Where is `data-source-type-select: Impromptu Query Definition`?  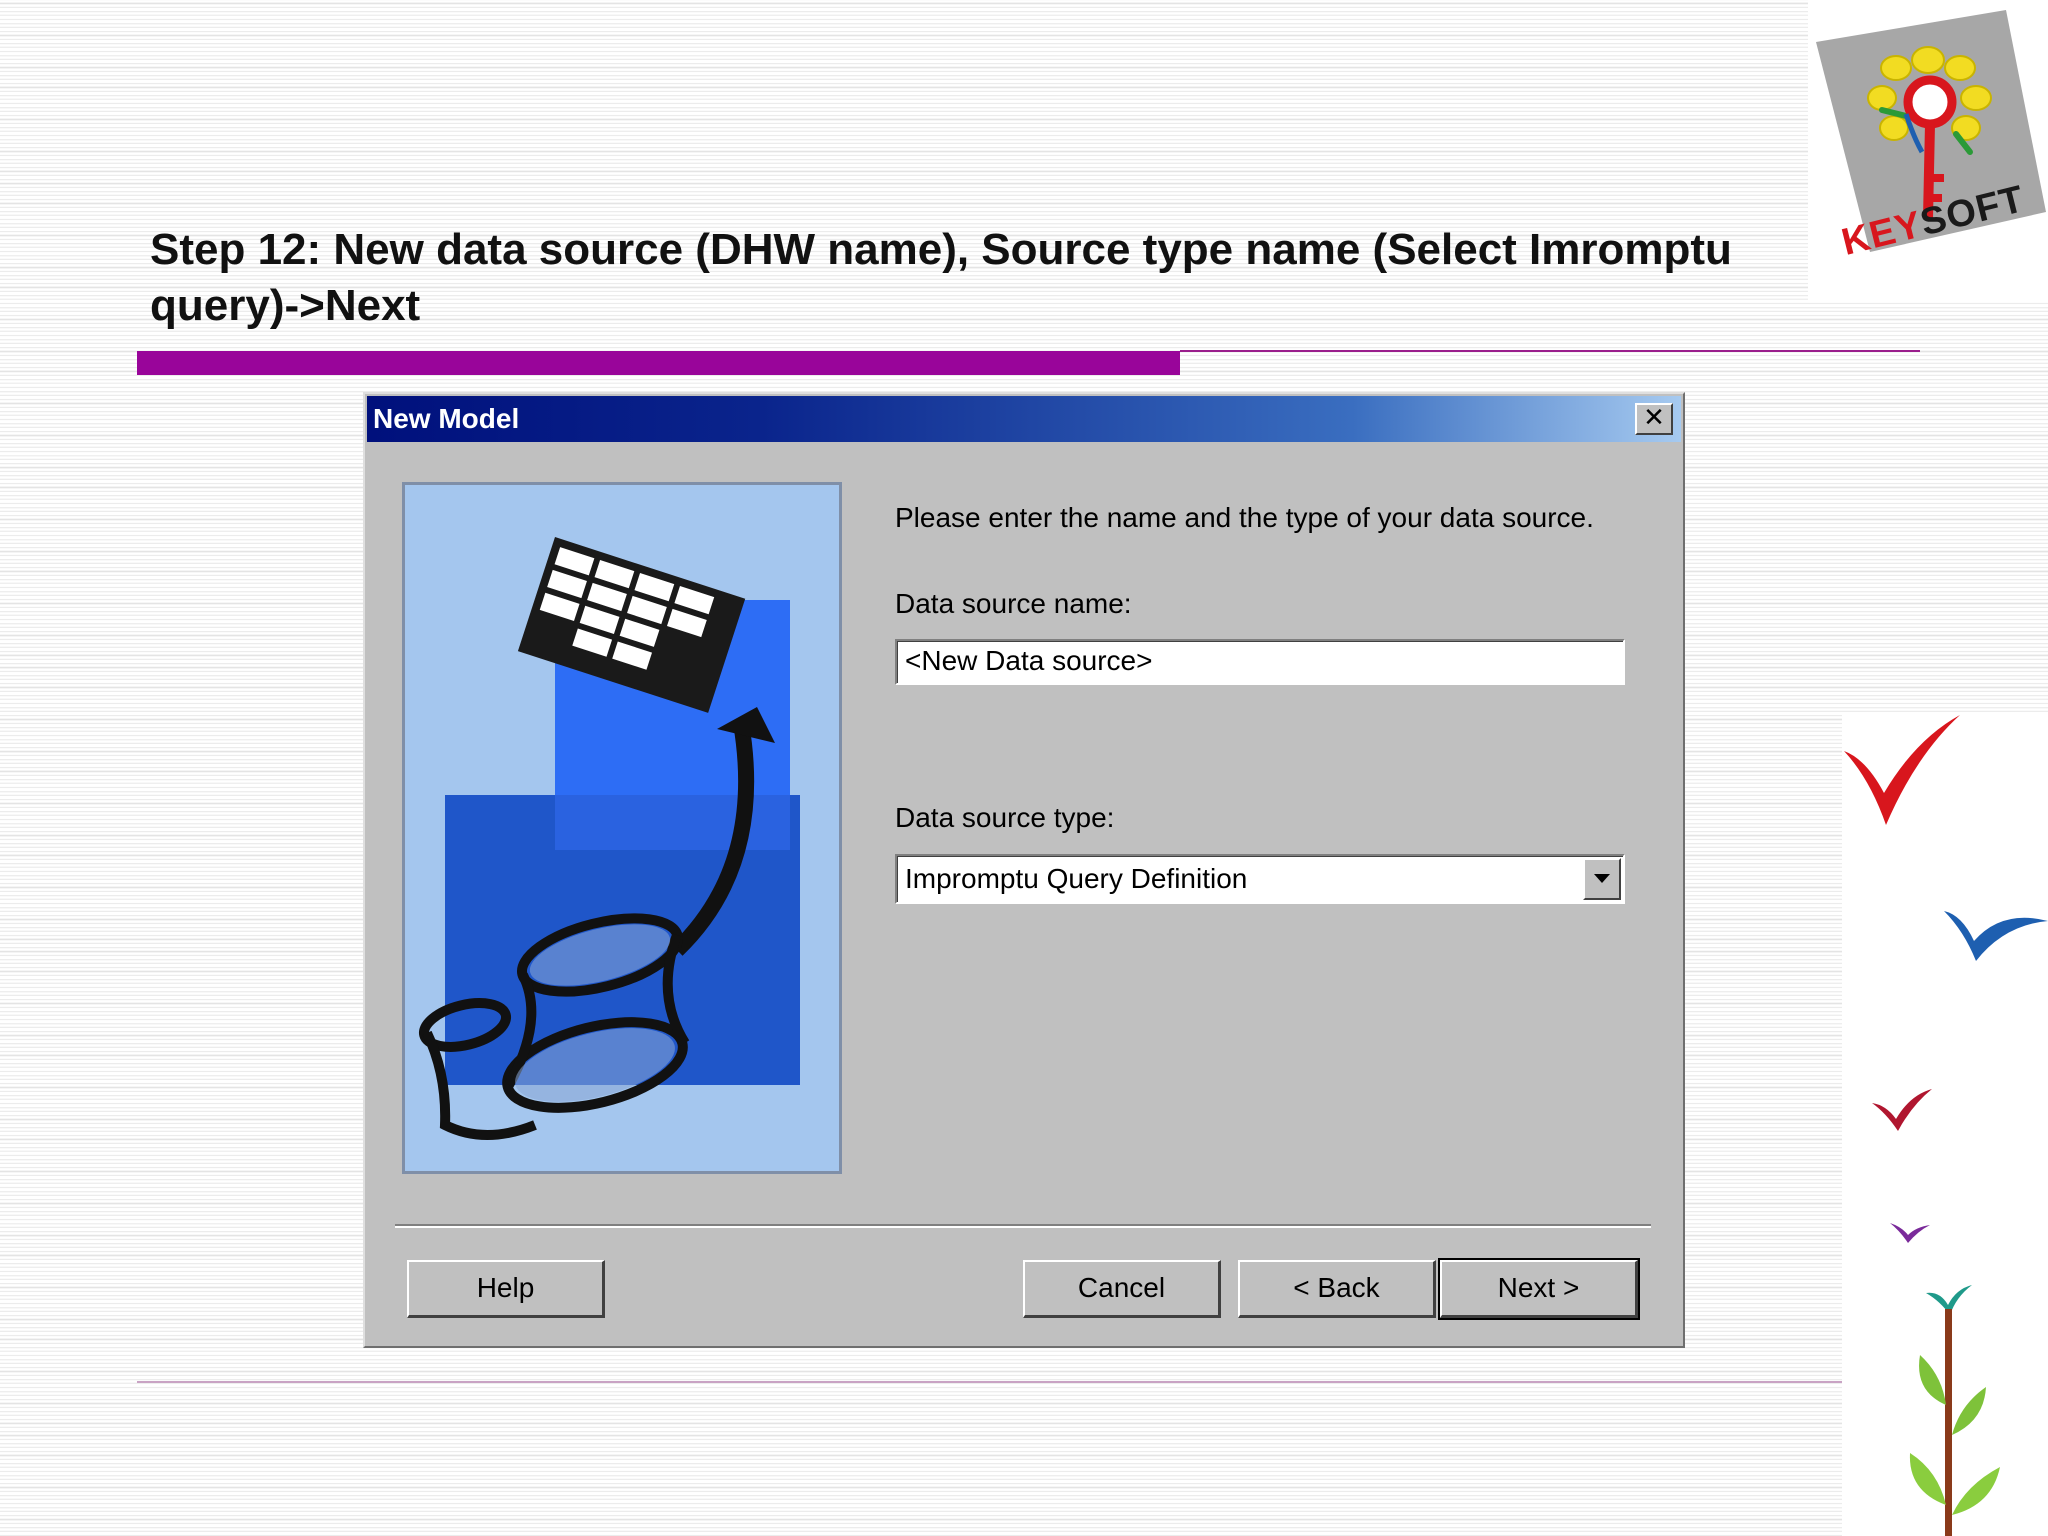 data-source-type-select: Impromptu Query Definition is located at coordinates (1260, 879).